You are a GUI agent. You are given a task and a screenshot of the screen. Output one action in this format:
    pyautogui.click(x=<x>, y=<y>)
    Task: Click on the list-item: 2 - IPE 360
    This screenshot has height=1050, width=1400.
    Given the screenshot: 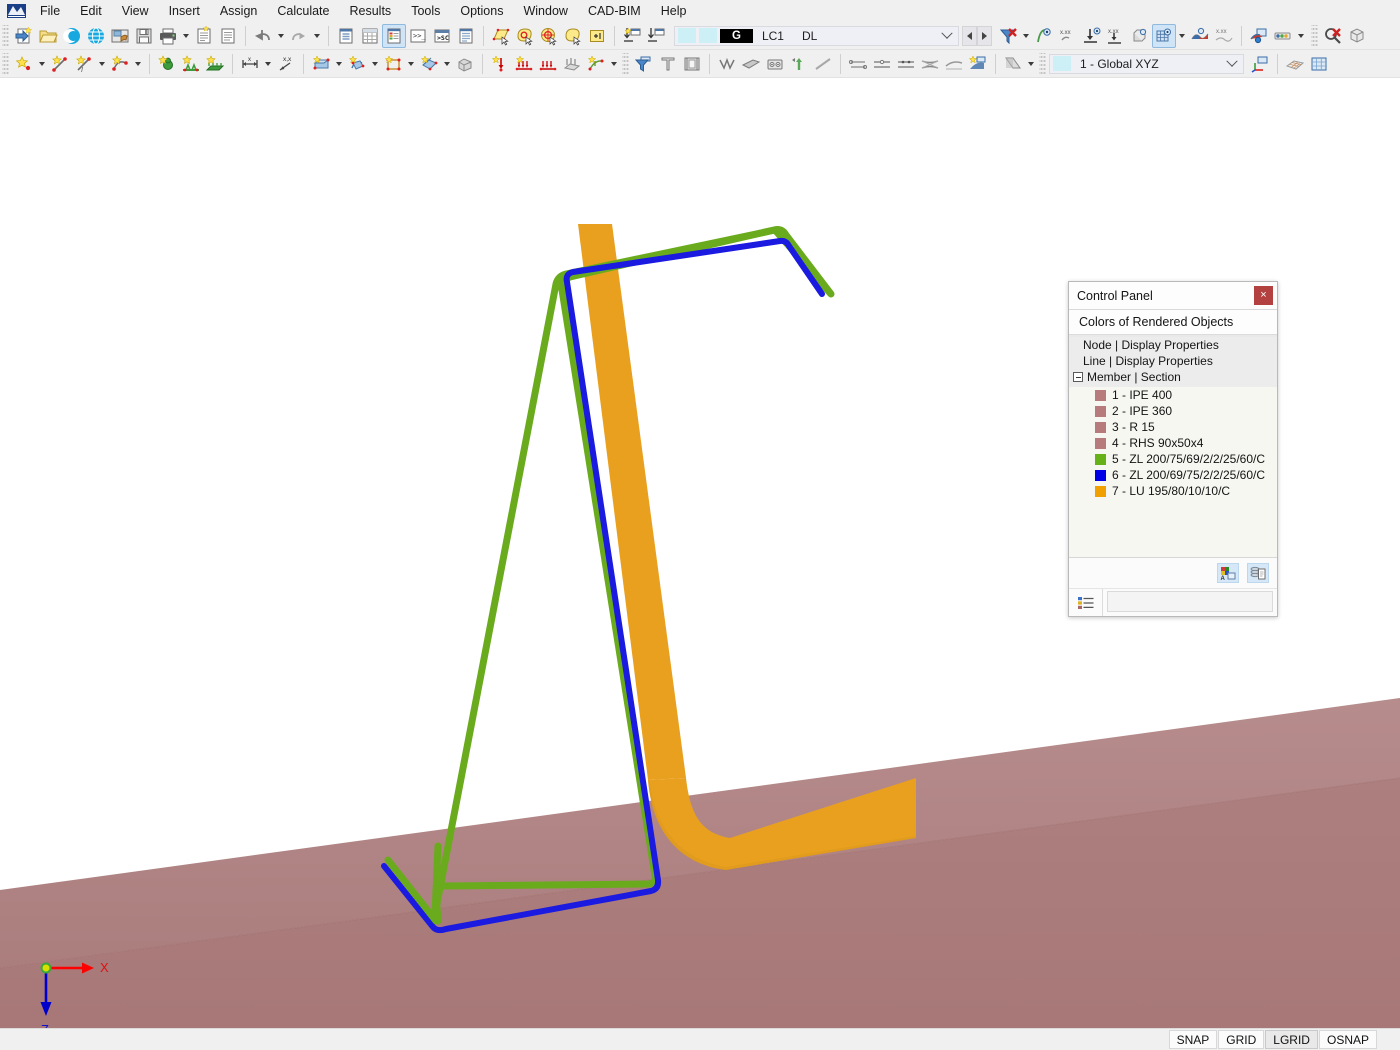 What is the action you would take?
    pyautogui.click(x=1173, y=411)
    